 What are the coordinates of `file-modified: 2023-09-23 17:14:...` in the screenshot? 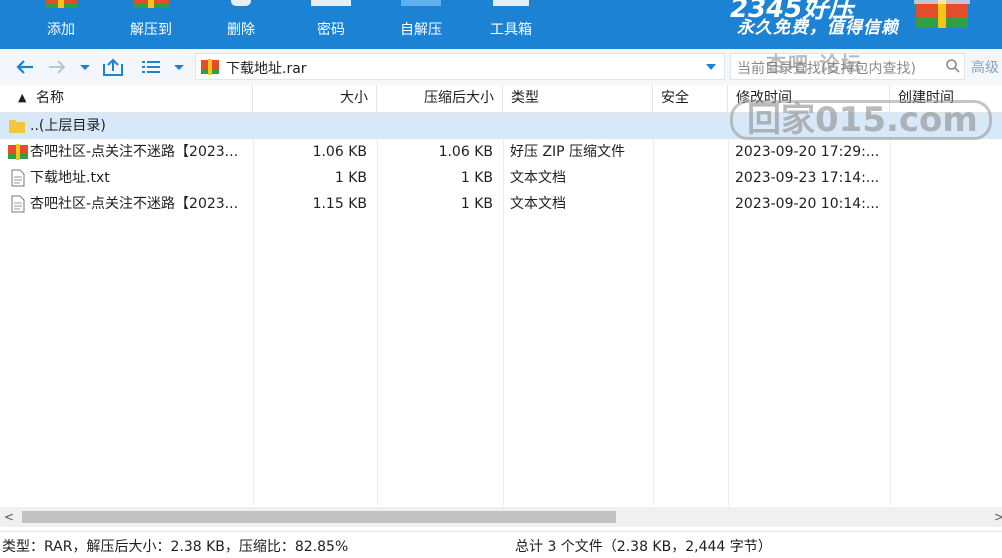 It's located at (807, 178).